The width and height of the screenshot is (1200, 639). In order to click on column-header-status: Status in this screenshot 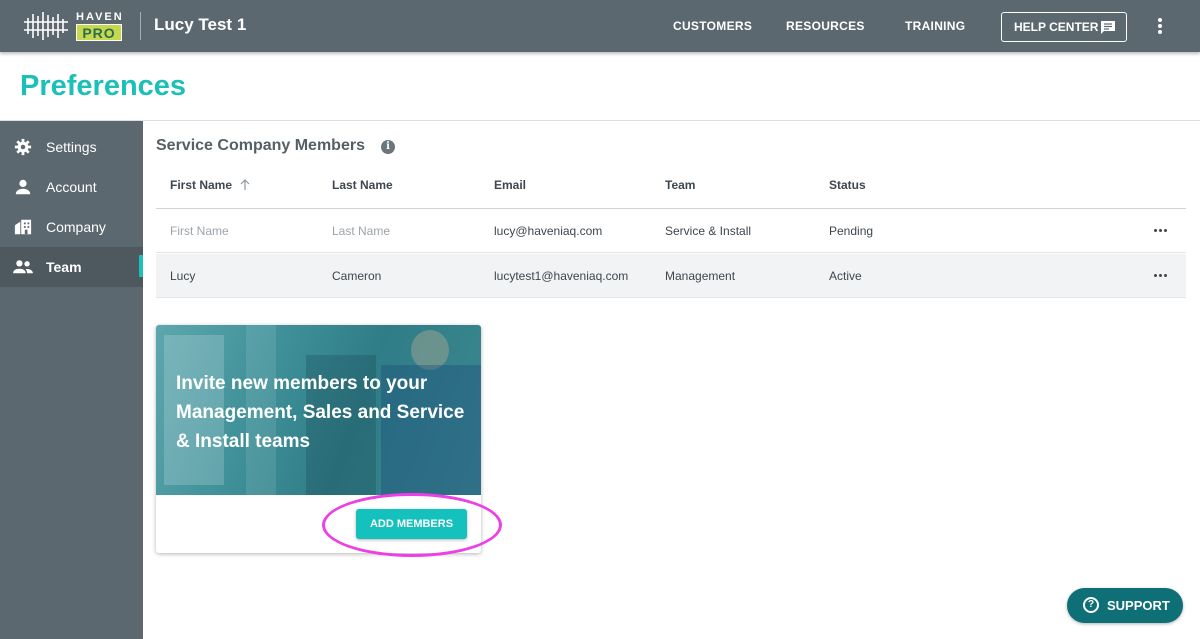, I will do `click(847, 185)`.